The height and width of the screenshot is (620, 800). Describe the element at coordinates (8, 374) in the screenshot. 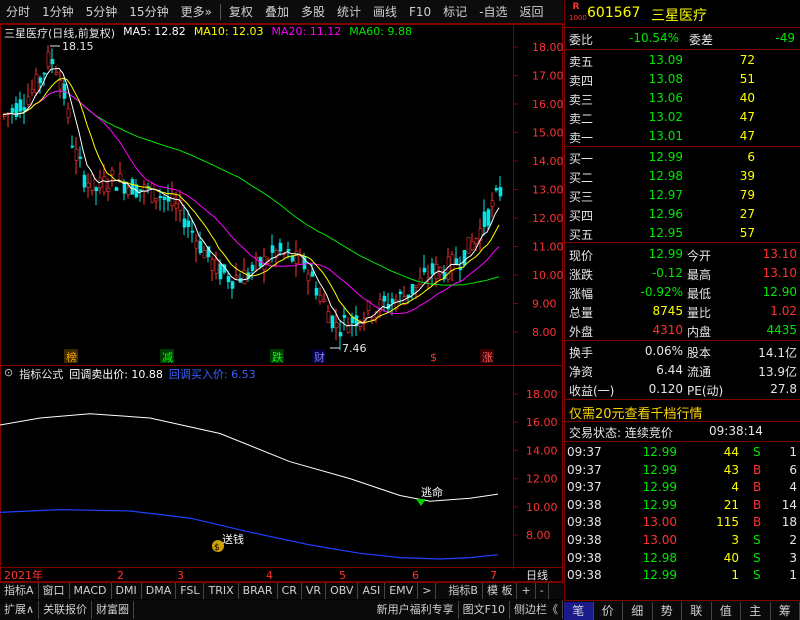

I see `indicator-dropdown-icon: ⊙` at that location.